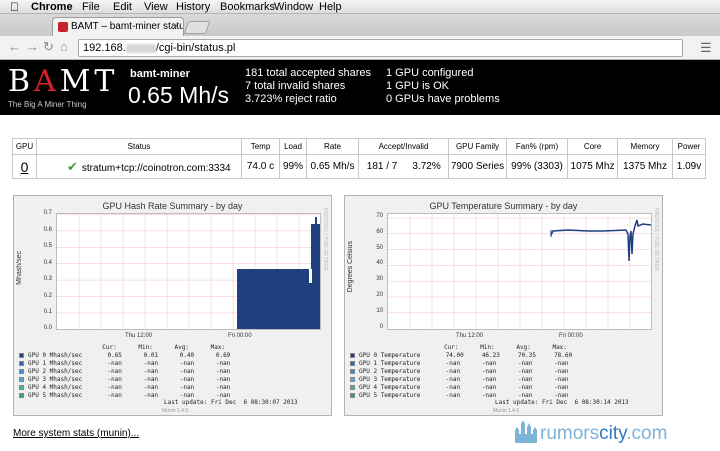 The height and width of the screenshot is (451, 720). Describe the element at coordinates (47, 213) in the screenshot. I see `y-tick: 0.7` at that location.